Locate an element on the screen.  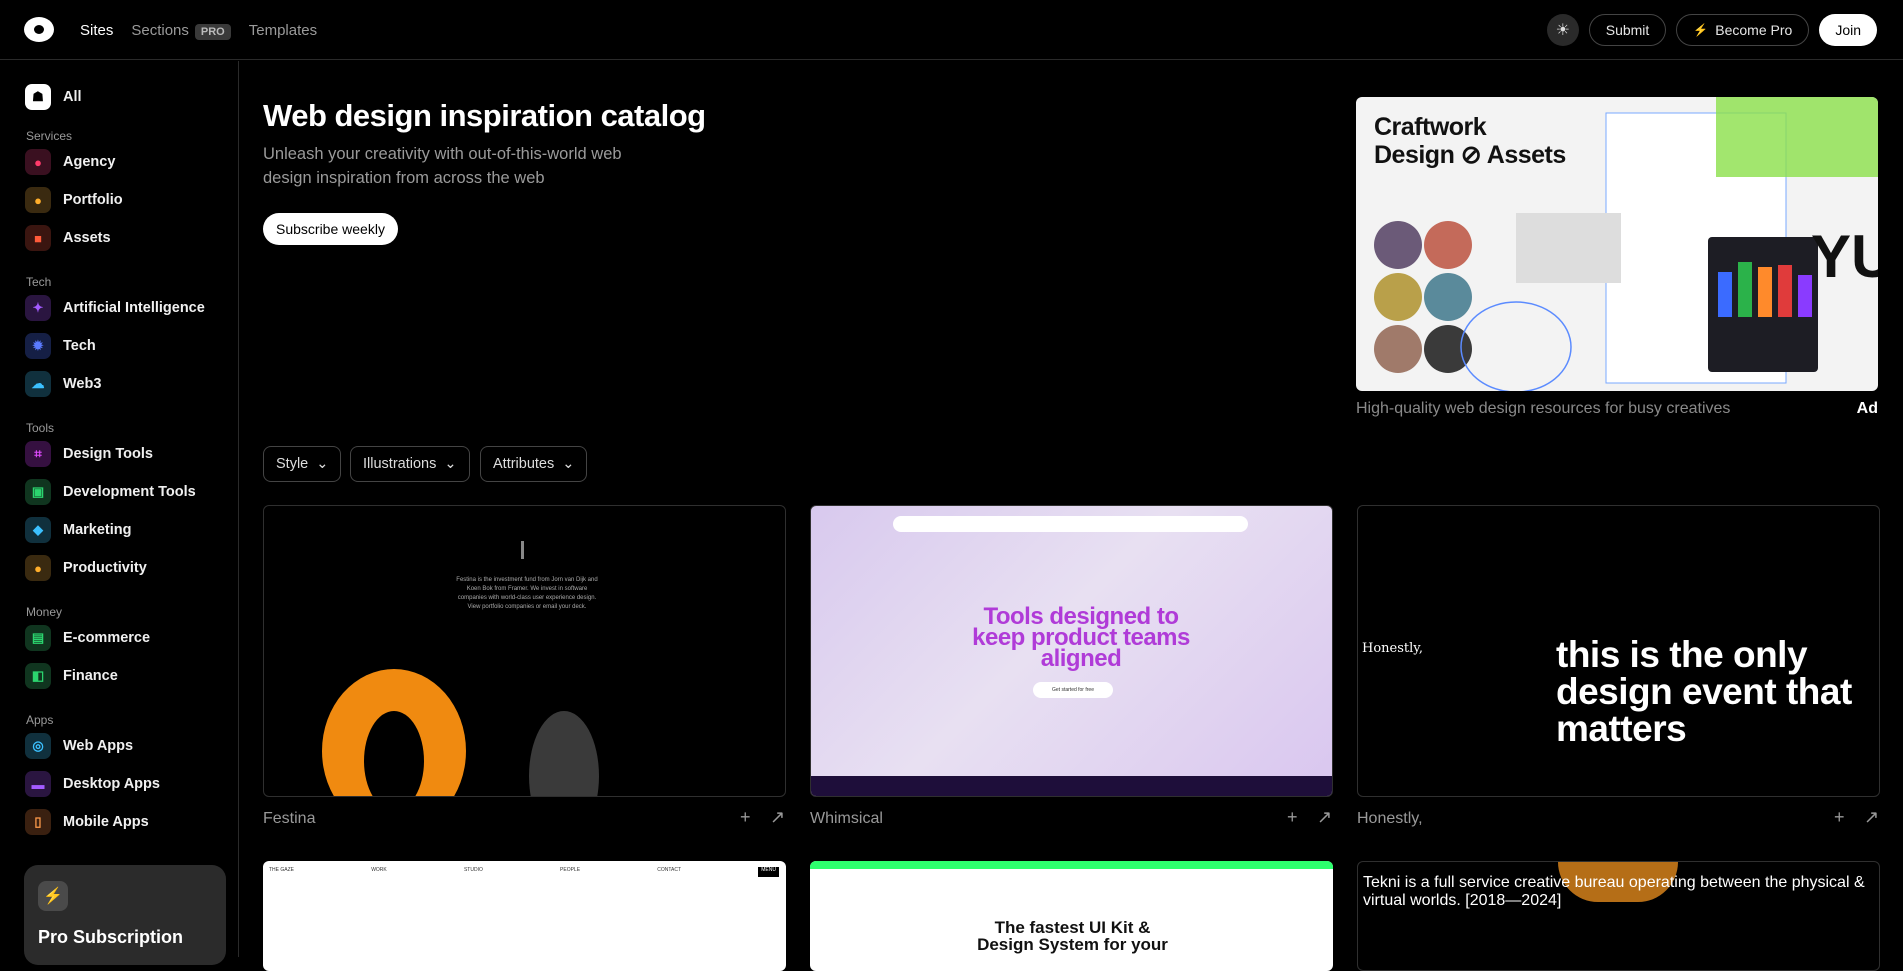
pro-card-title: Pro Subscription is located at coordinates (111, 937).